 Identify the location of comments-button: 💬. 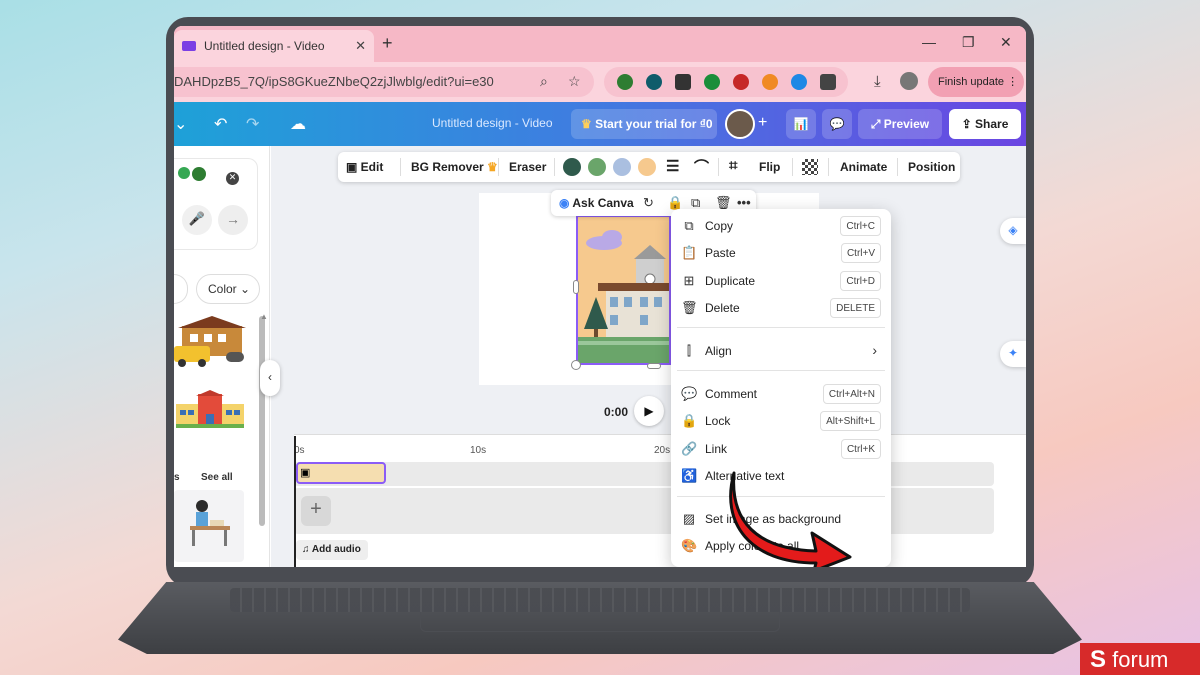
(837, 124).